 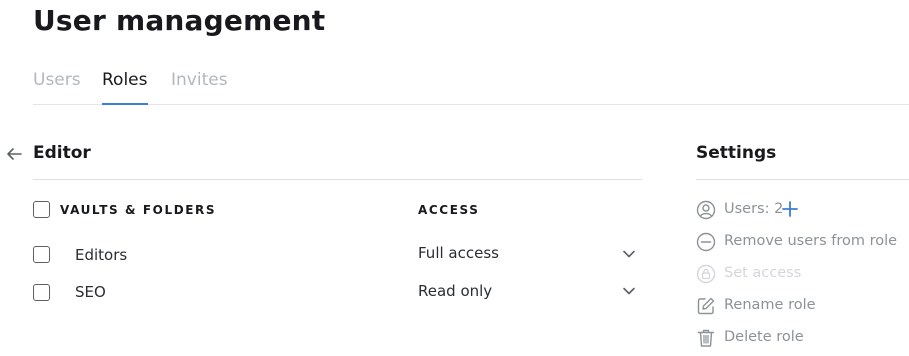 What do you see at coordinates (57, 80) in the screenshot?
I see `tab-users: Users` at bounding box center [57, 80].